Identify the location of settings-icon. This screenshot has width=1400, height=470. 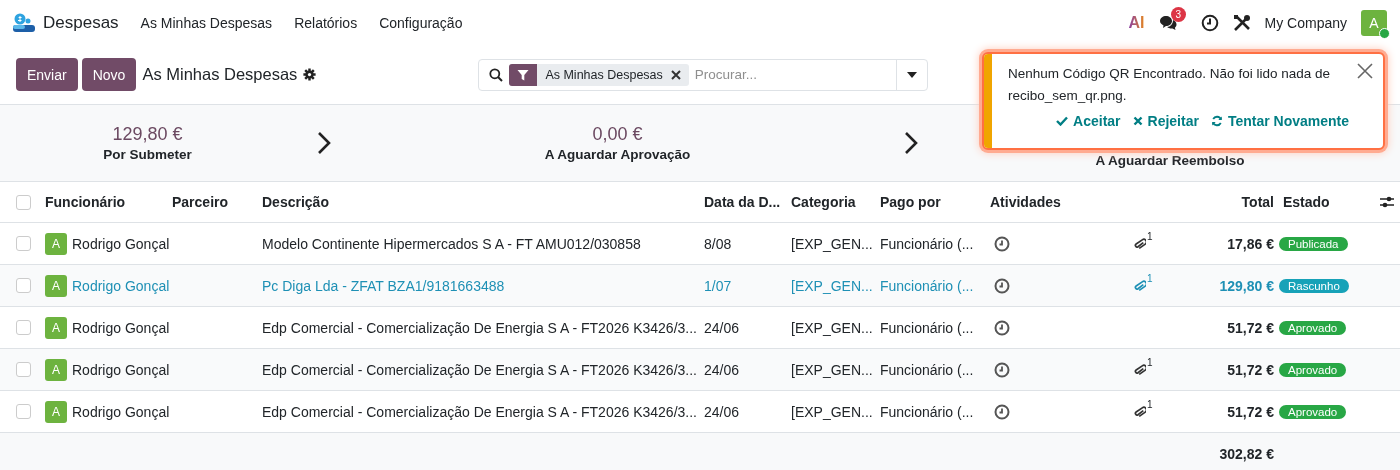
(310, 74).